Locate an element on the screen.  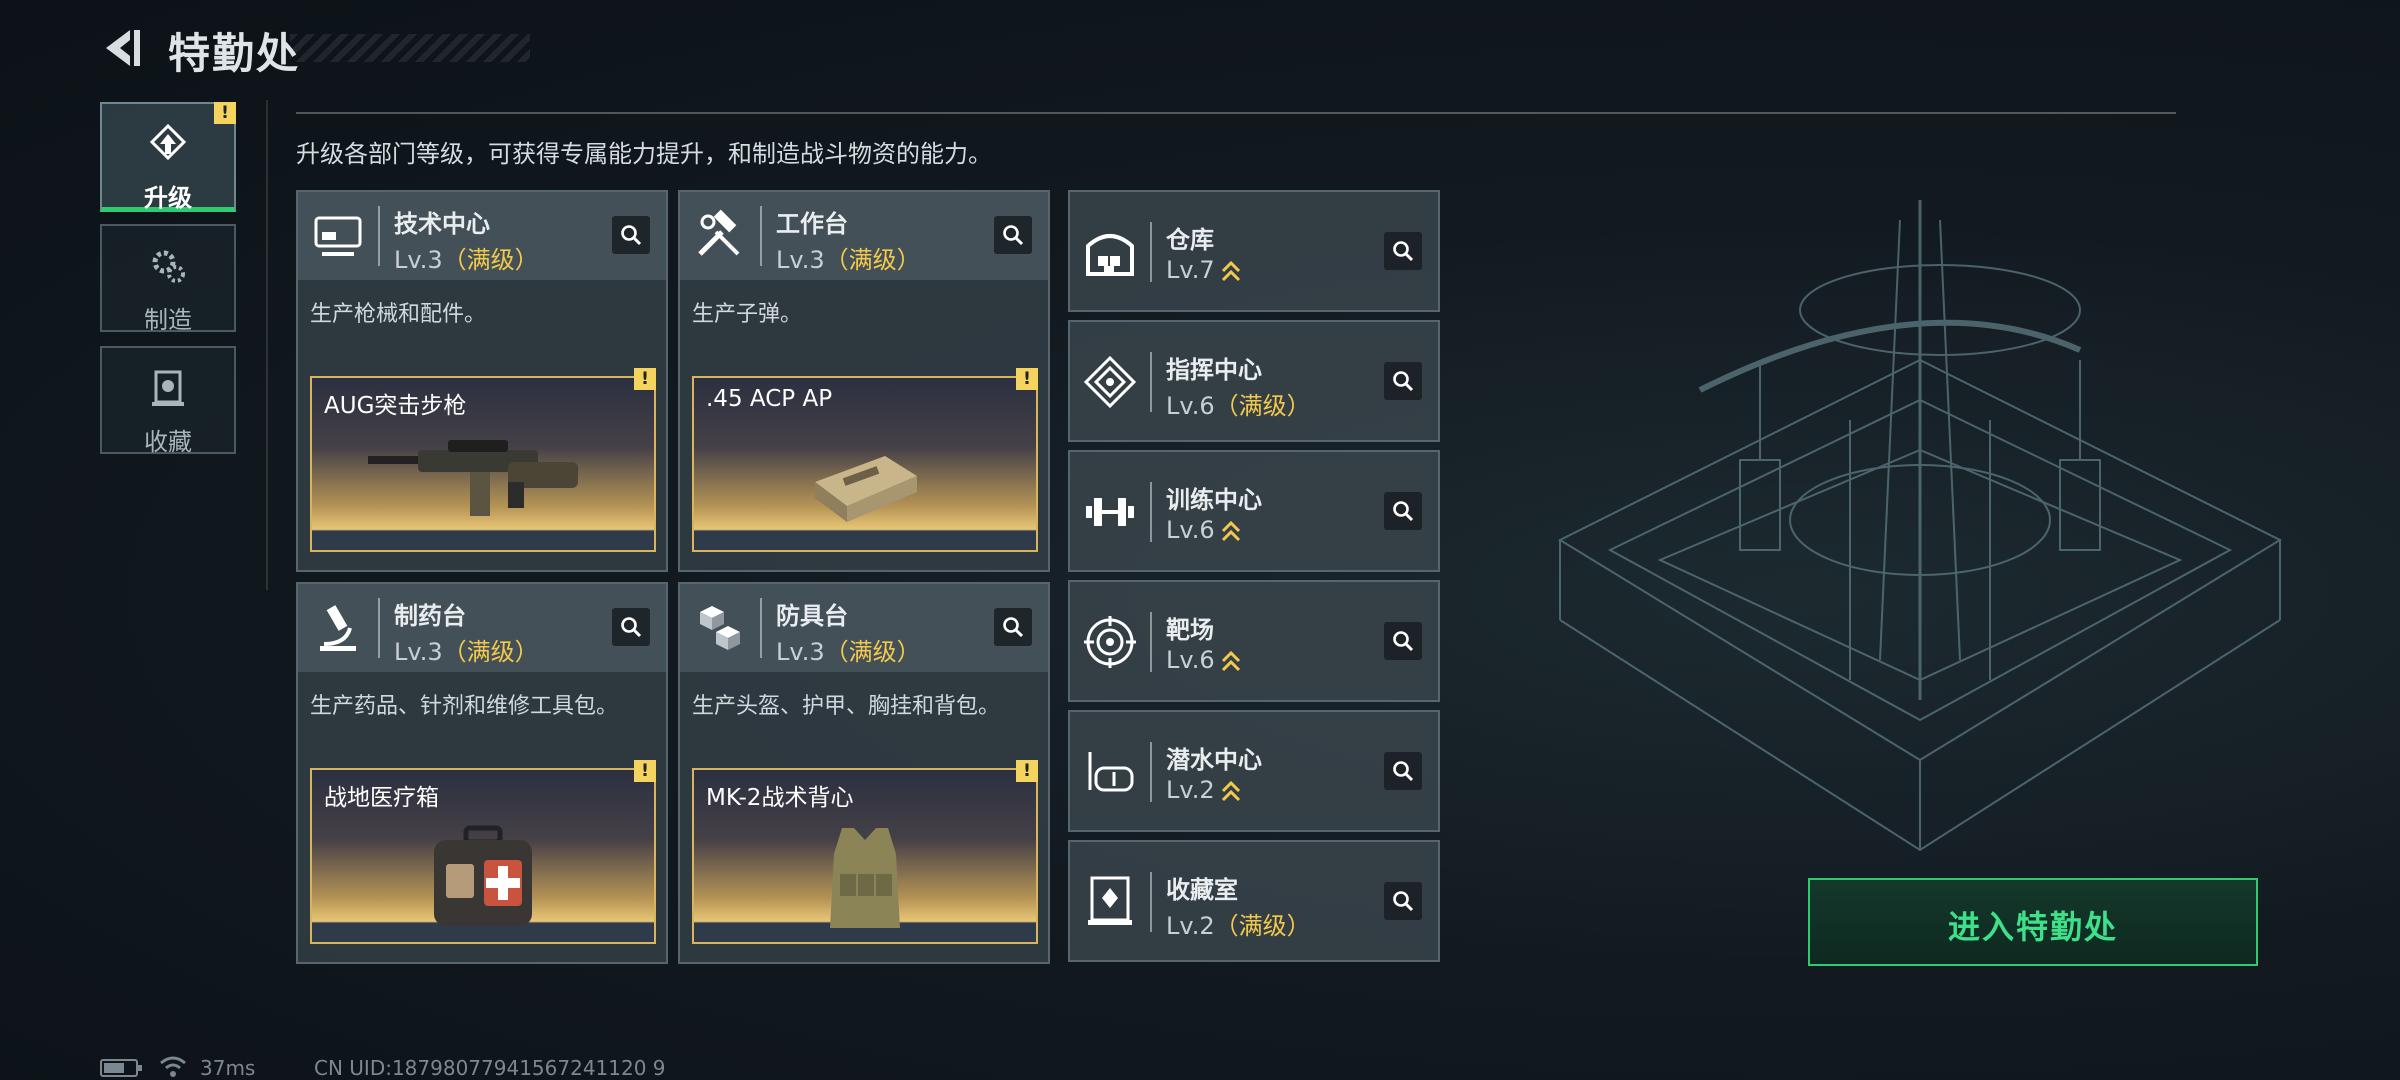
product-slot: 战地医疗箱 ! is located at coordinates (483, 852).